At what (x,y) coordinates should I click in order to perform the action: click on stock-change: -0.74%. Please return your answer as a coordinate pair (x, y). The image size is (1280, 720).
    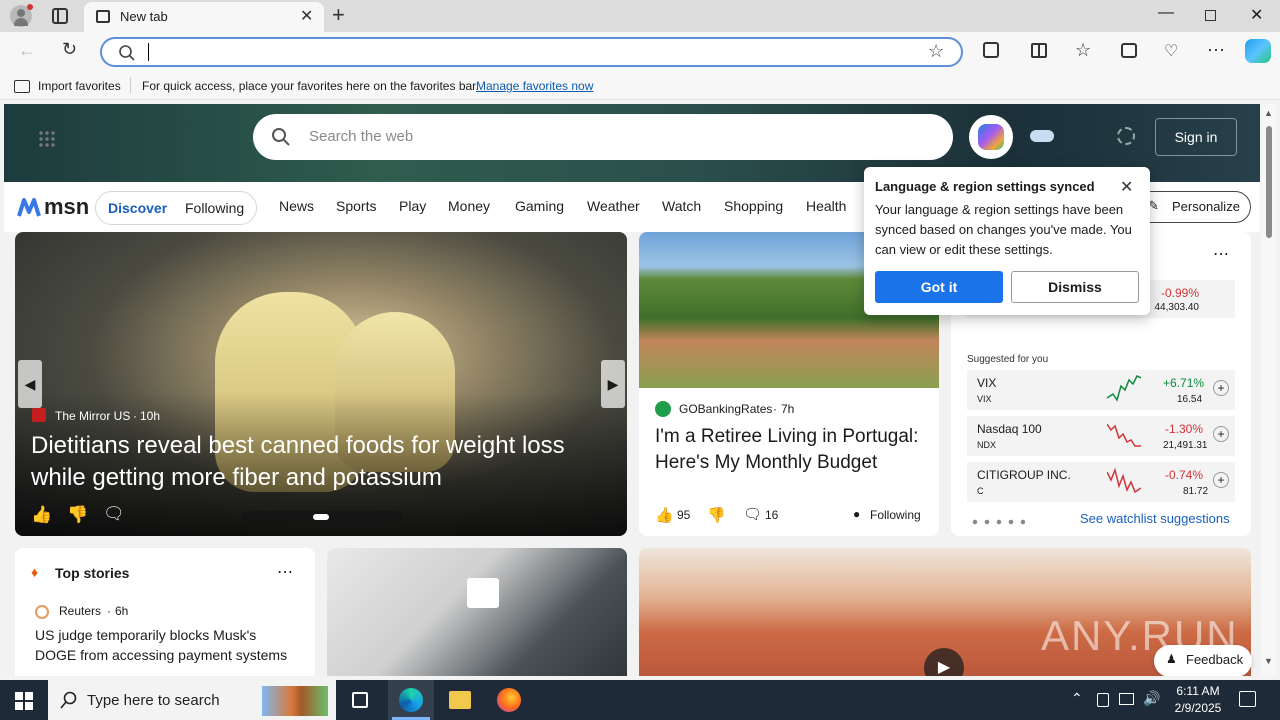
    Looking at the image, I should click on (1184, 475).